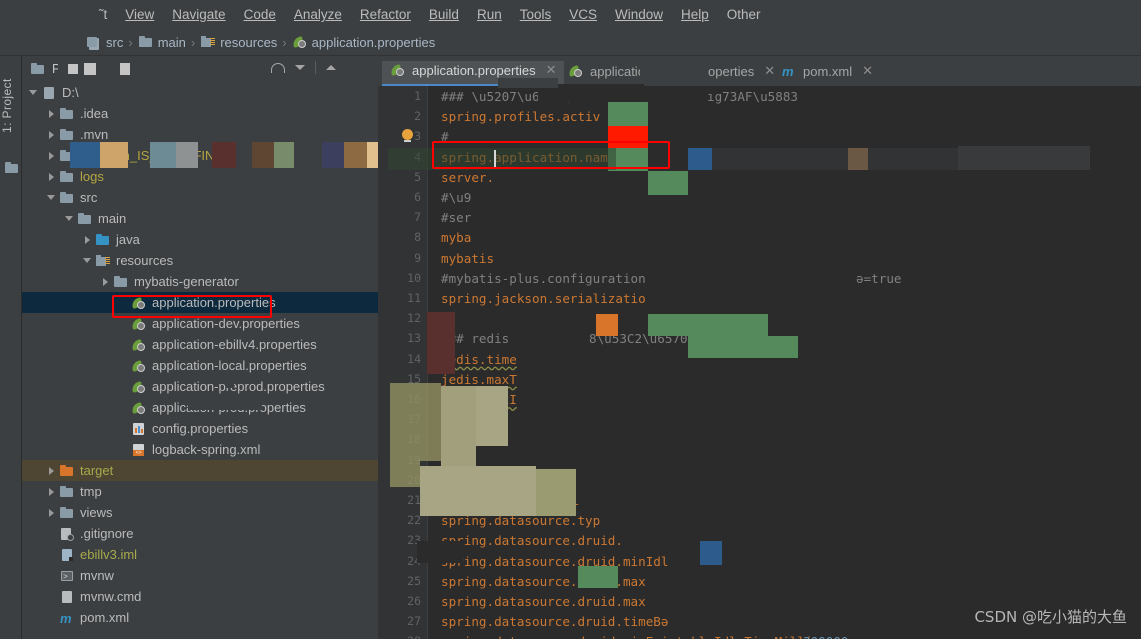  I want to click on code-line: spring.jackson.serializatio, so click(543, 298).